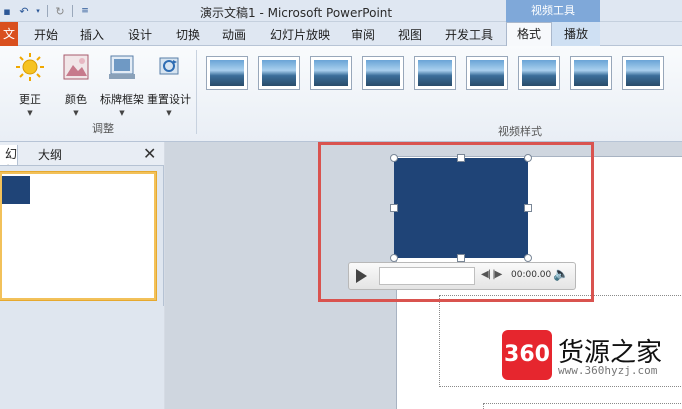 This screenshot has width=682, height=409. I want to click on tab-outline: 大纲, so click(50, 154).